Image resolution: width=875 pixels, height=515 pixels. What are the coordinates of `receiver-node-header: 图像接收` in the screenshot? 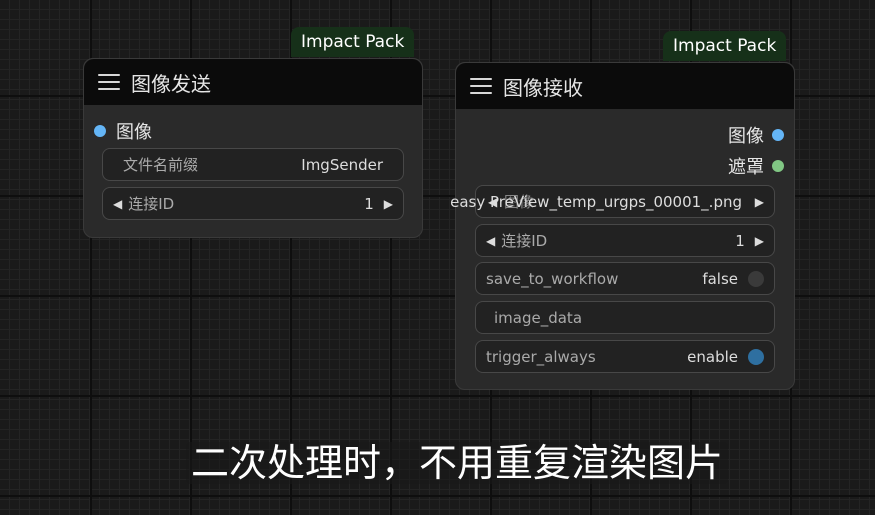 It's located at (625, 86).